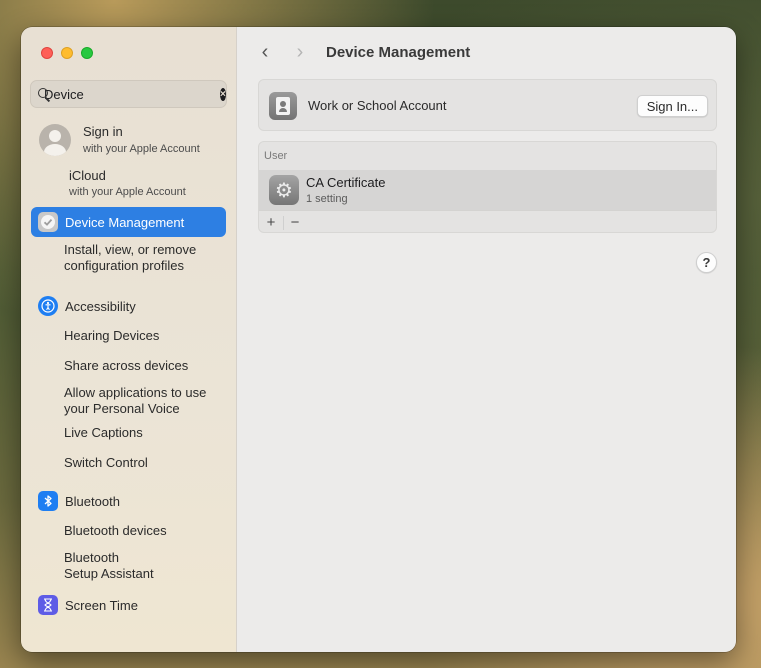 This screenshot has width=761, height=668. I want to click on sidebar-item-screen-time: Screen Time, so click(128, 605).